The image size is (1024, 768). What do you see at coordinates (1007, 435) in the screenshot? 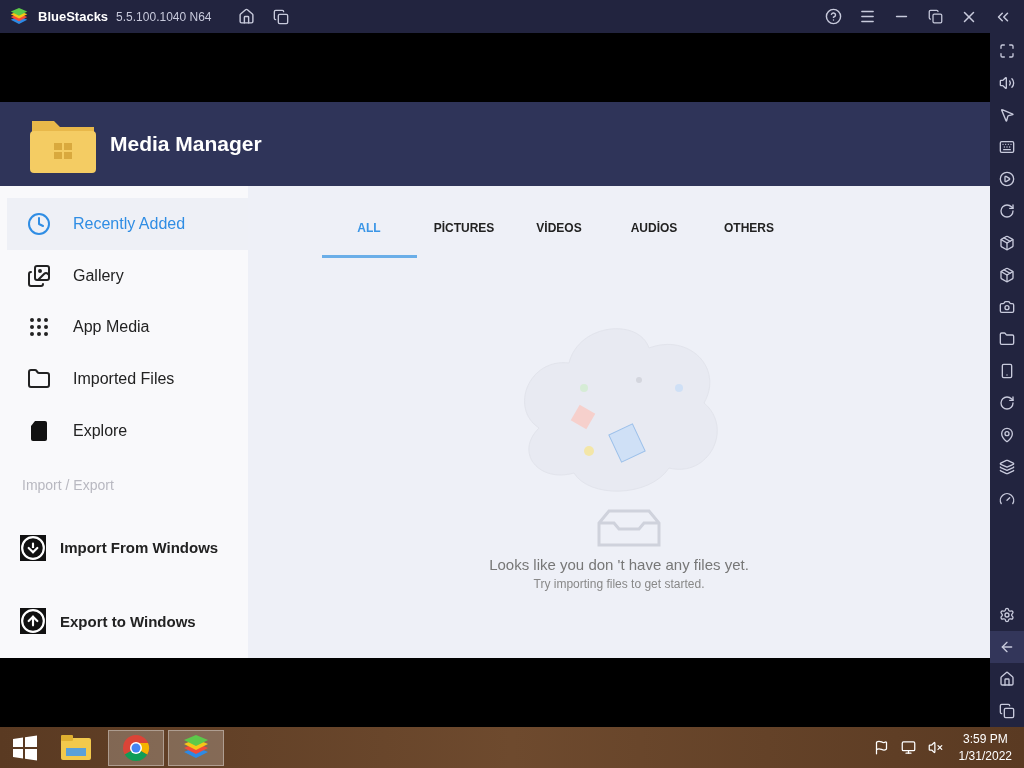
I see `location-icon` at bounding box center [1007, 435].